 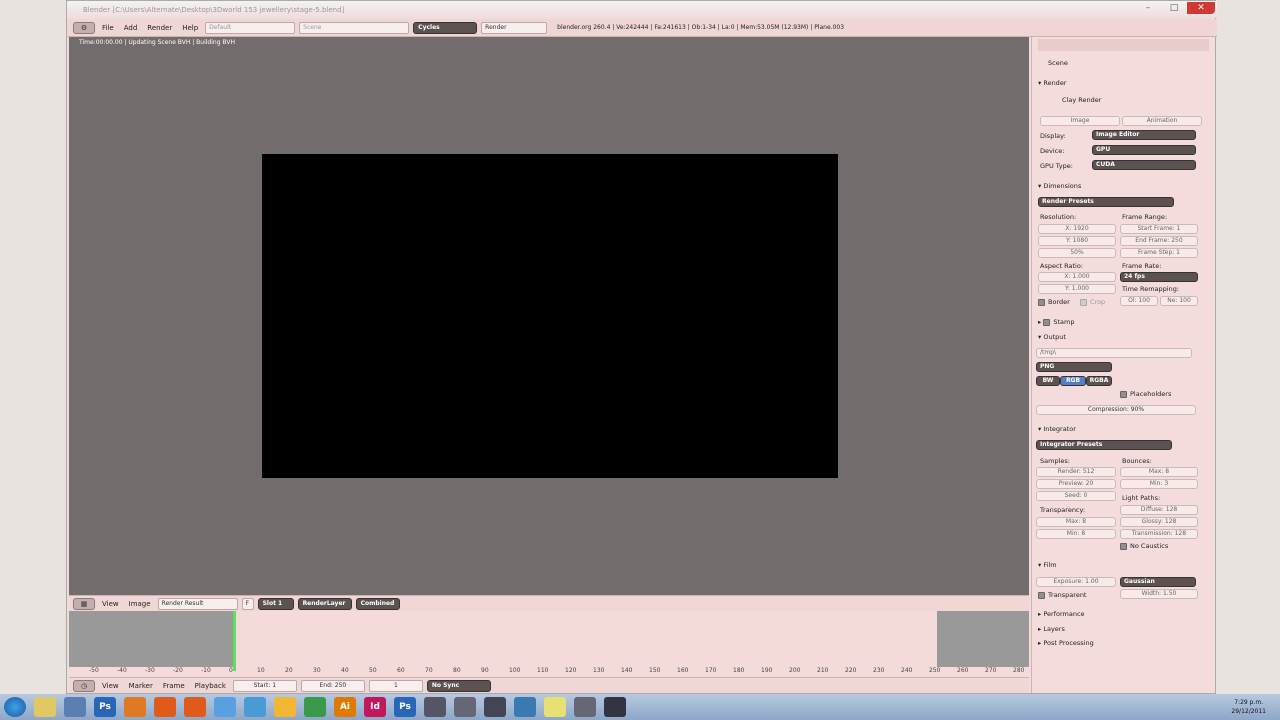 I want to click on rgba-button: RGBA, so click(x=1099, y=381).